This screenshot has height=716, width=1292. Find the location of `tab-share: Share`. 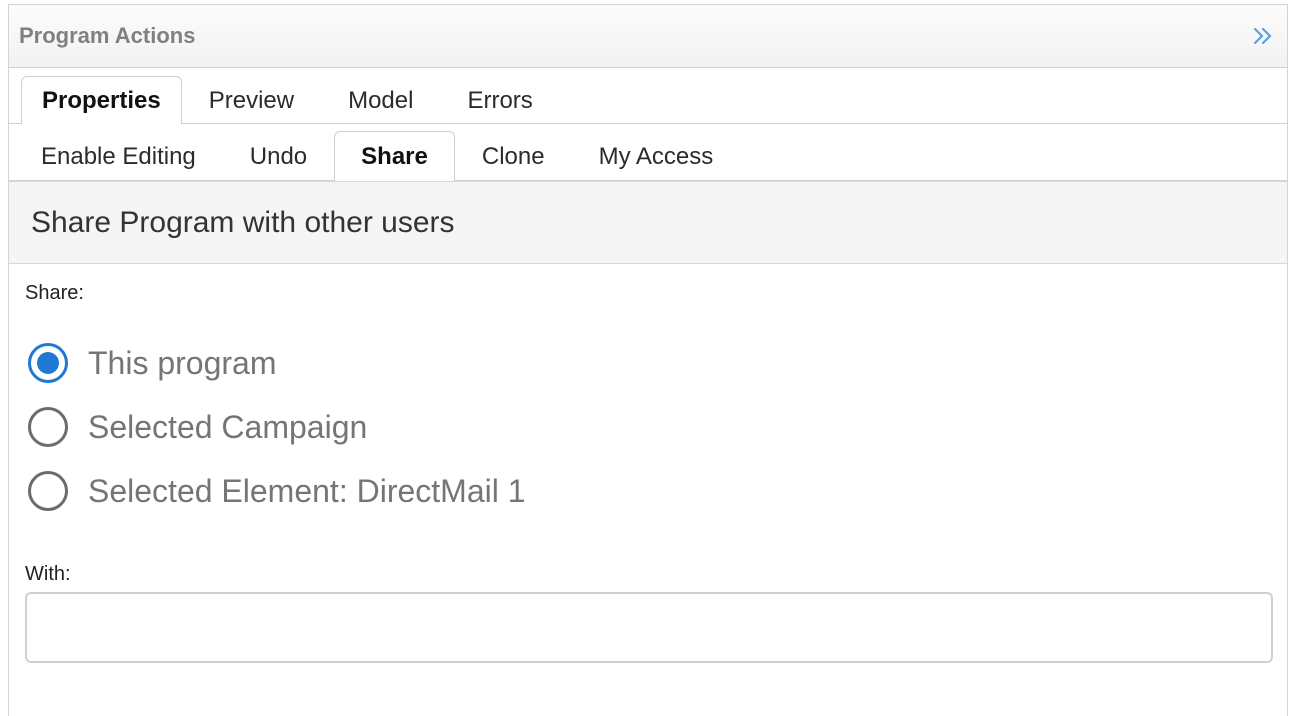

tab-share: Share is located at coordinates (394, 156).